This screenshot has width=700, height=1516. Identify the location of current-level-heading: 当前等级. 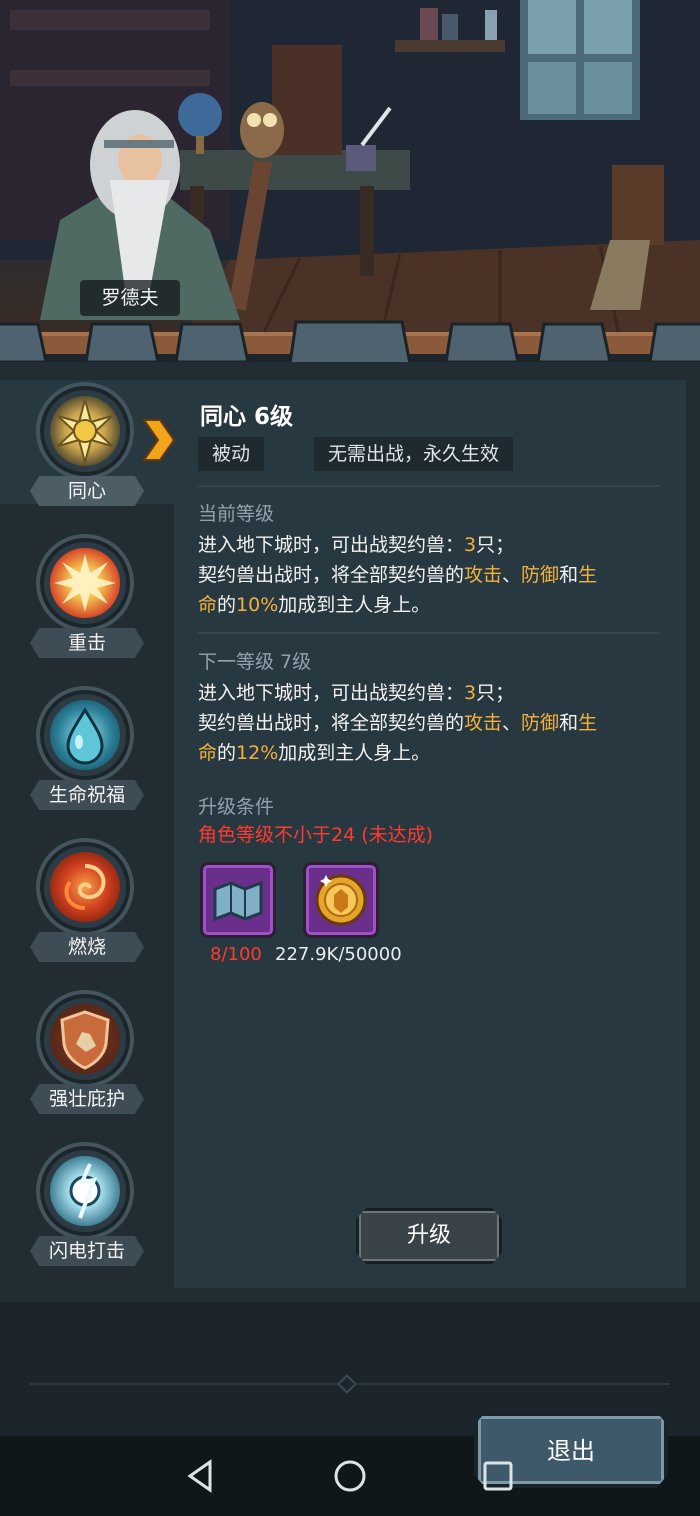
(236, 514).